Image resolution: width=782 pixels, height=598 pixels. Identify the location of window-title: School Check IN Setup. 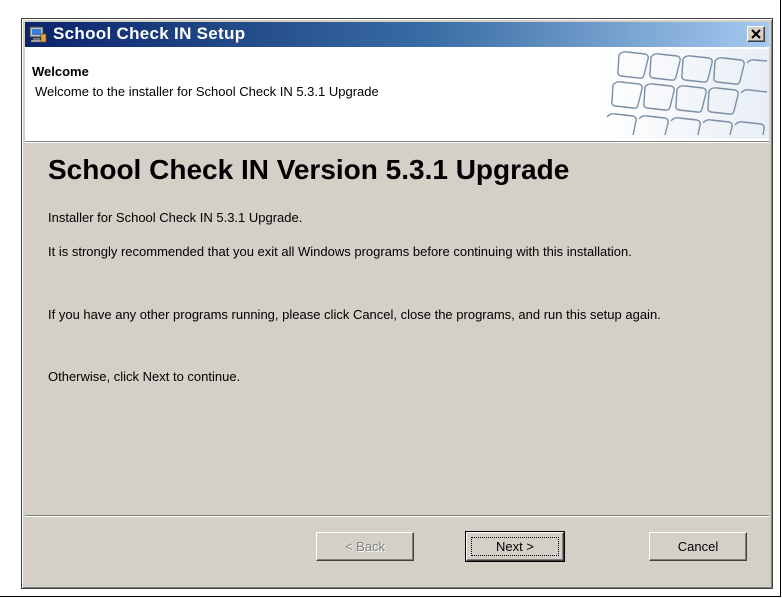
(149, 33).